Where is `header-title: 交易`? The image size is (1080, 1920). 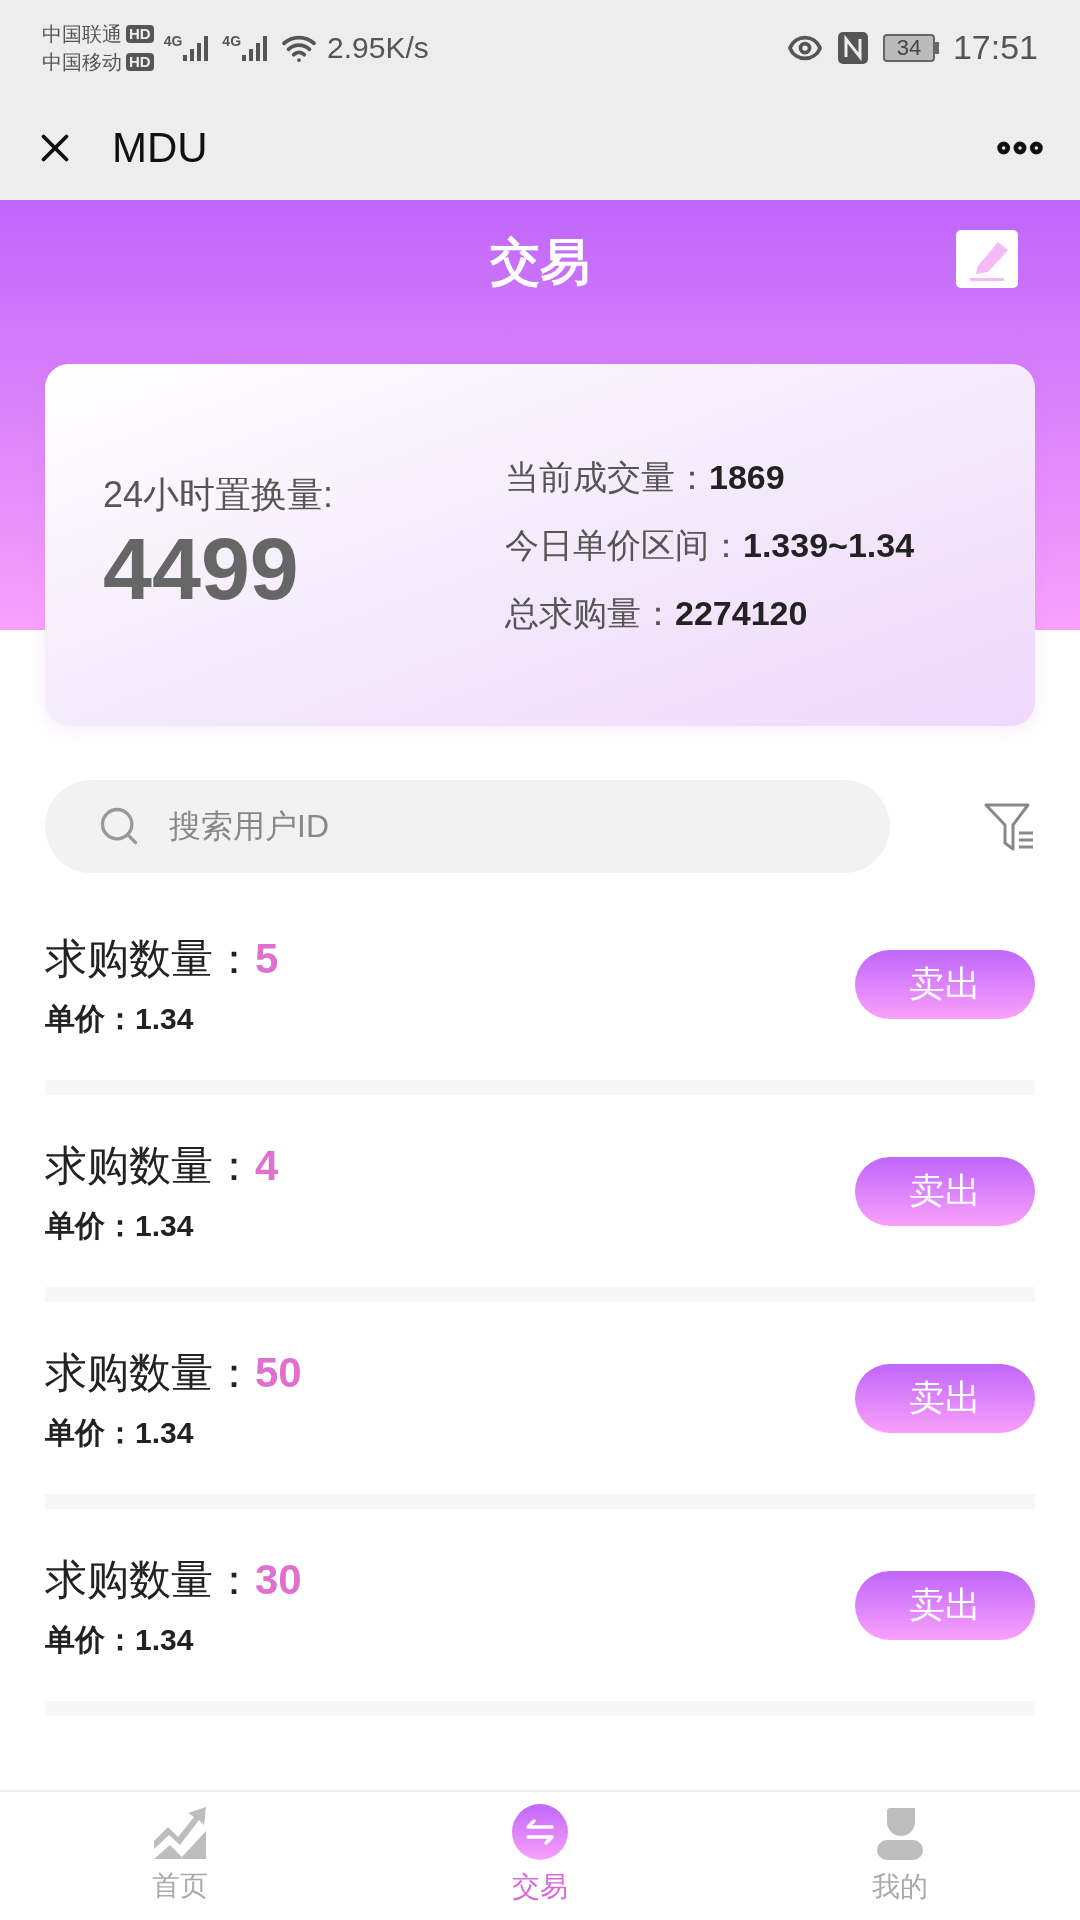
header-title: 交易 is located at coordinates (540, 262).